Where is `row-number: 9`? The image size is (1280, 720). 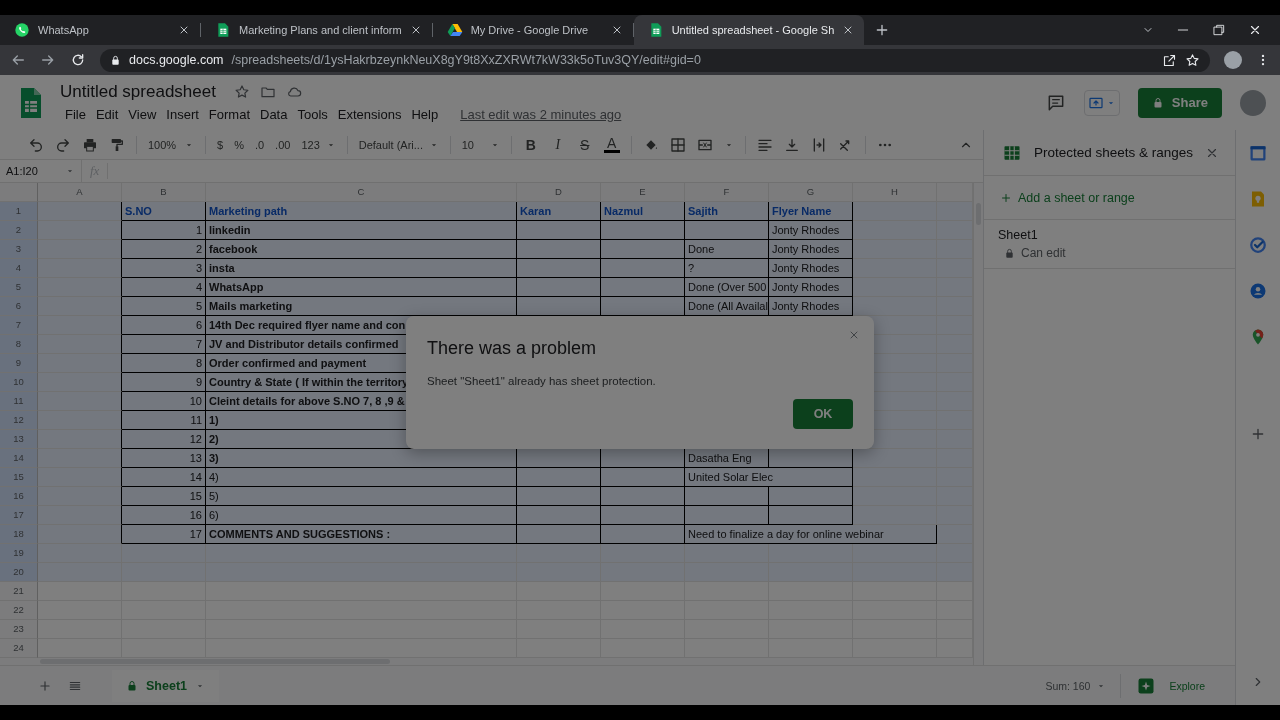 row-number: 9 is located at coordinates (19, 363).